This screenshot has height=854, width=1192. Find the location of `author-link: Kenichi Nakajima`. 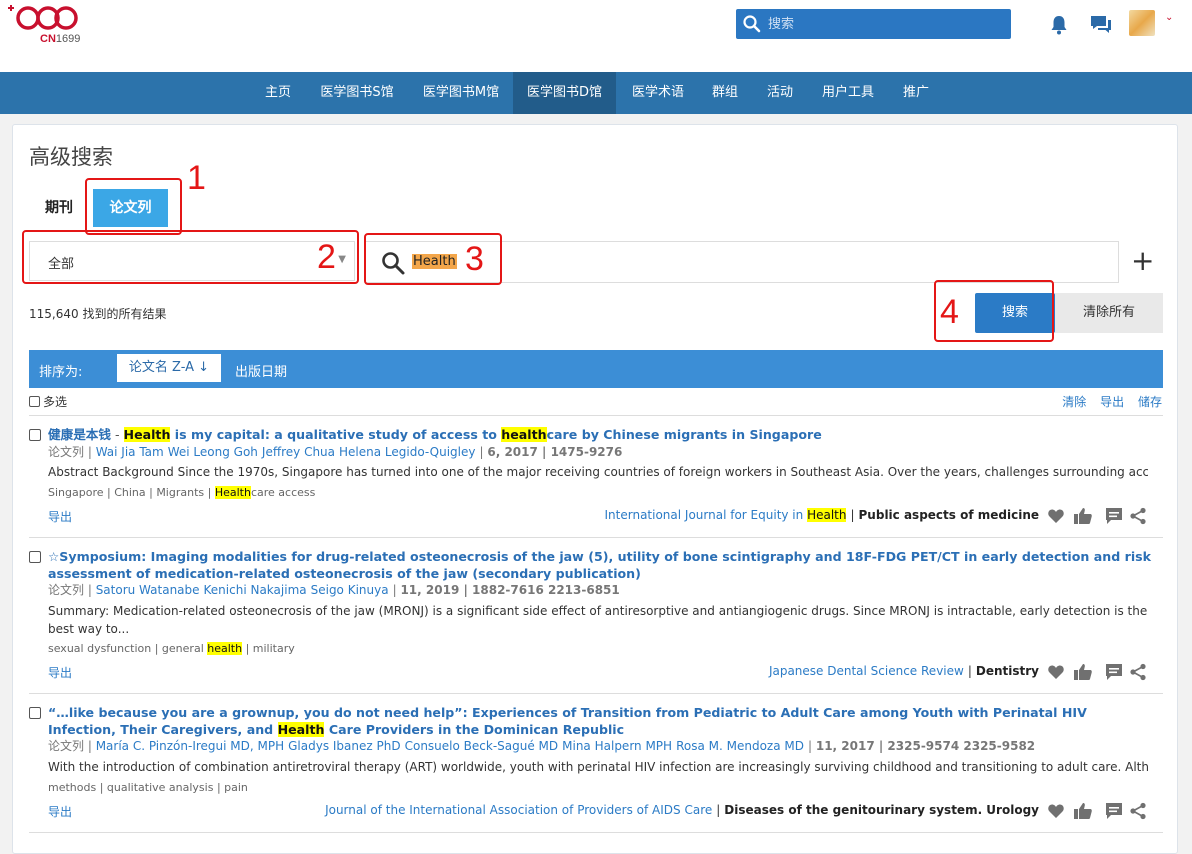

author-link: Kenichi Nakajima is located at coordinates (255, 590).